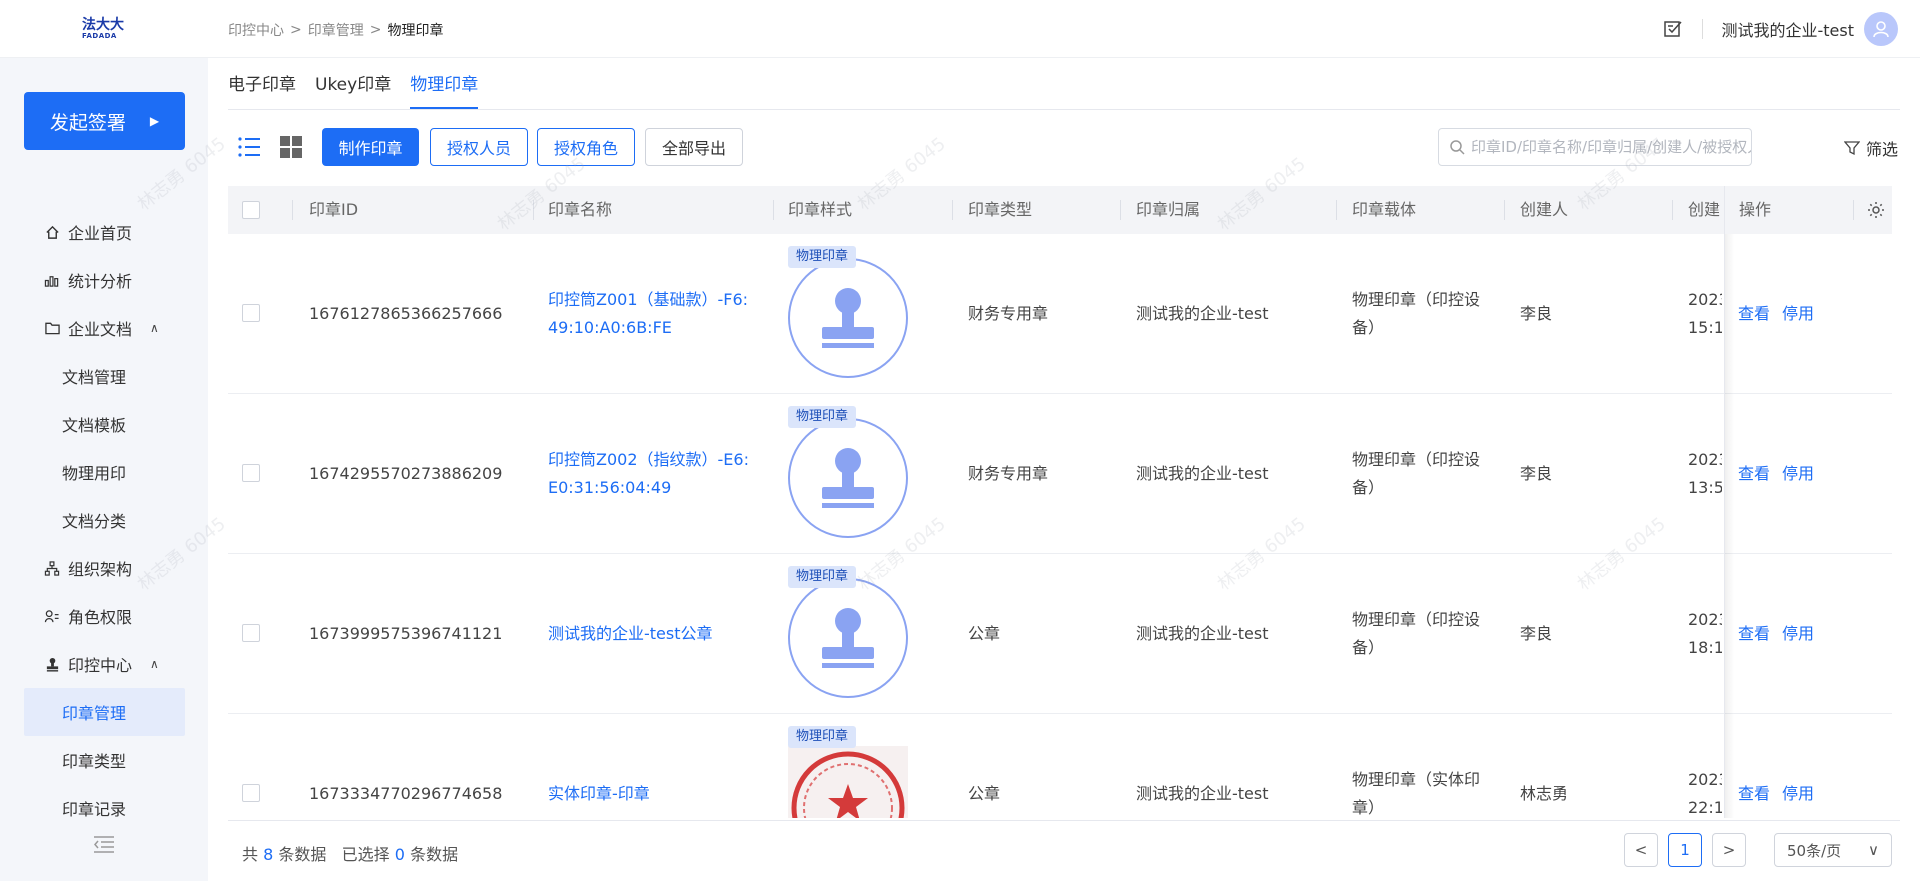 The image size is (1920, 881). I want to click on header-divider, so click(1703, 29).